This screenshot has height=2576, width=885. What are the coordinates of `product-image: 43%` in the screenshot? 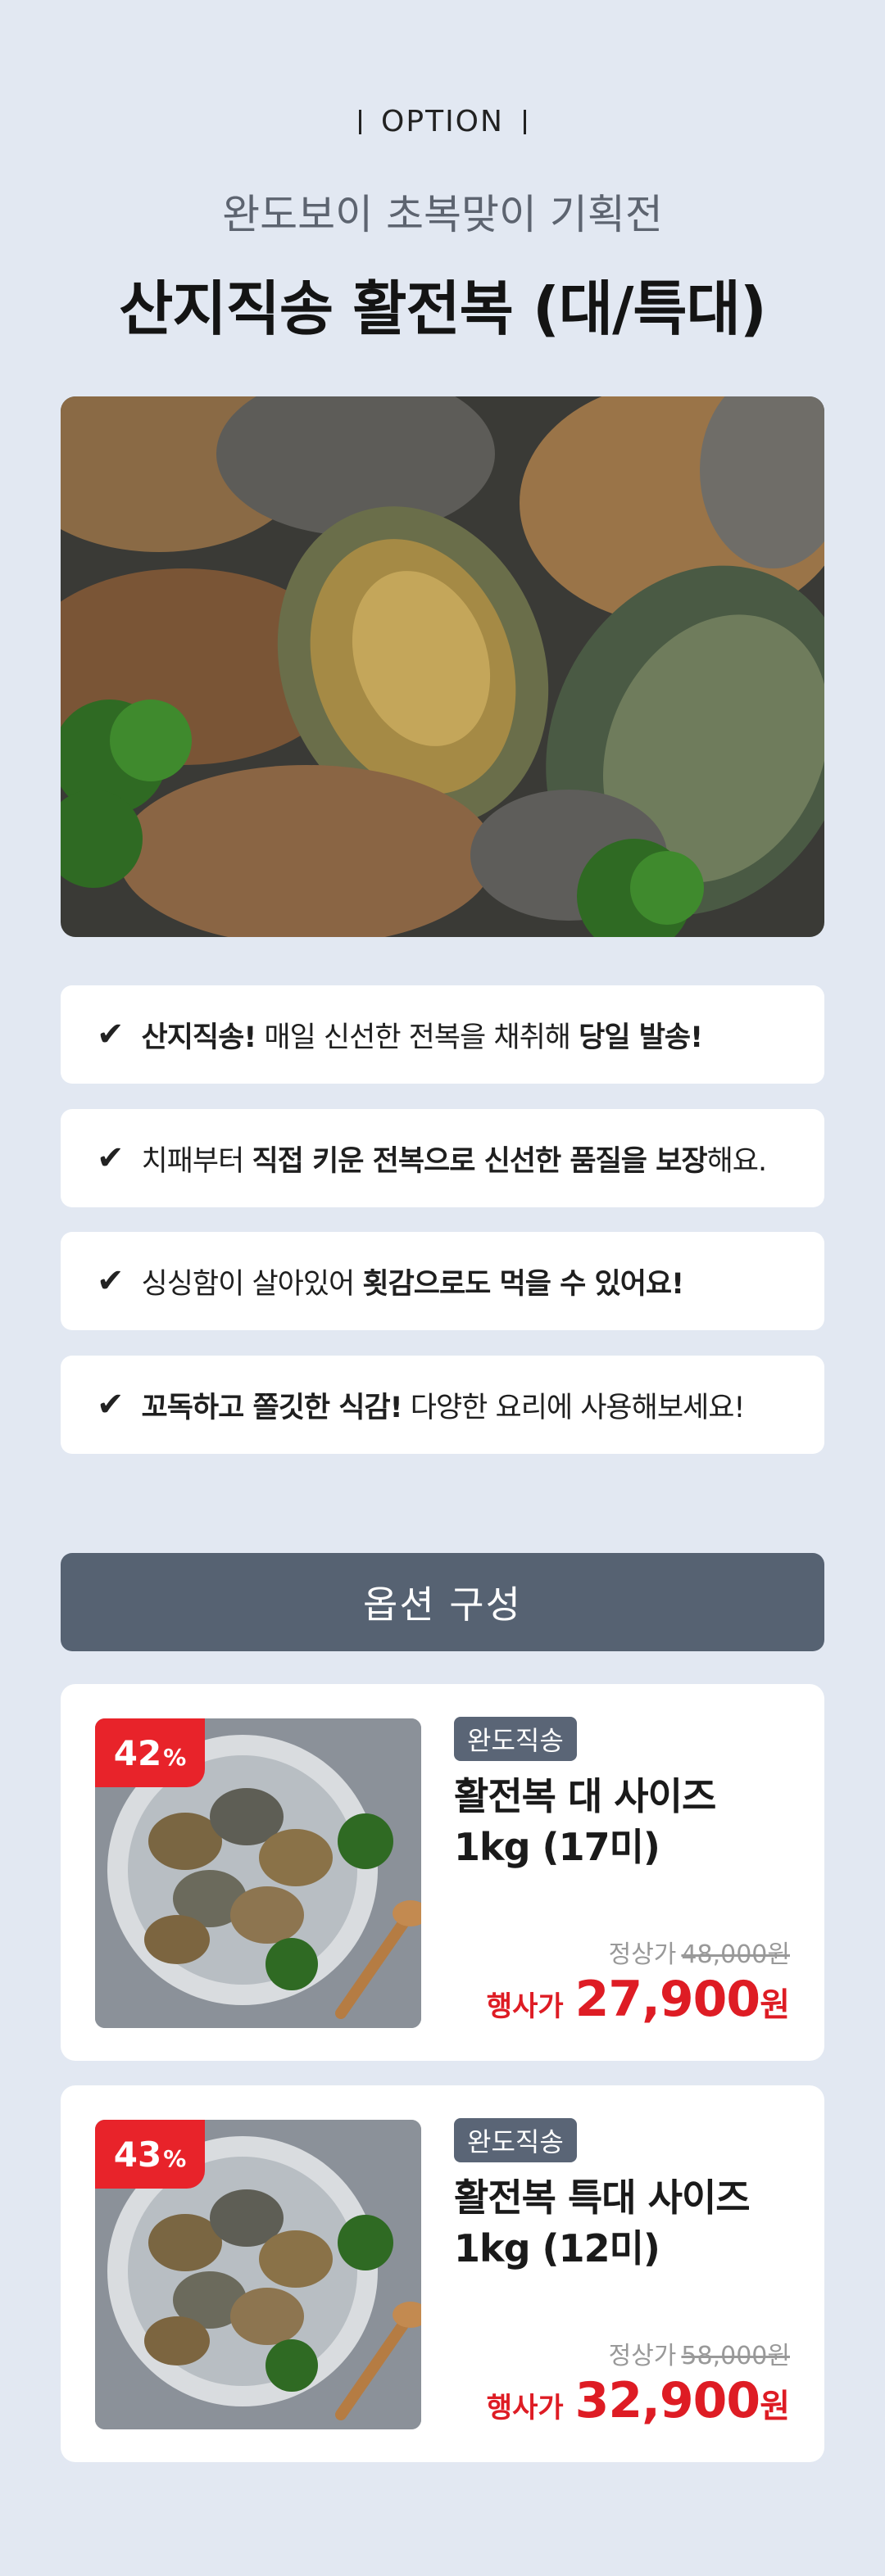 It's located at (258, 2274).